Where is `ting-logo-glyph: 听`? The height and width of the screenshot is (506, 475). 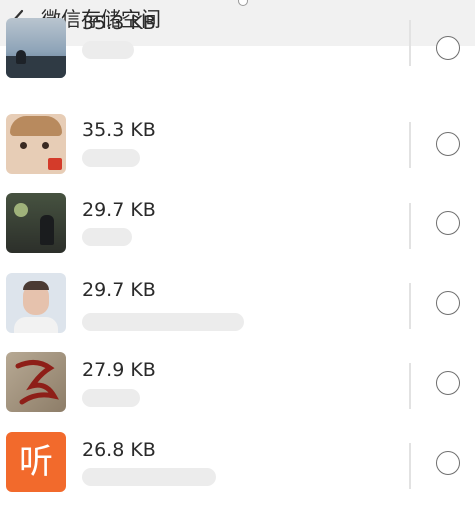
ting-logo-glyph: 听 is located at coordinates (36, 462).